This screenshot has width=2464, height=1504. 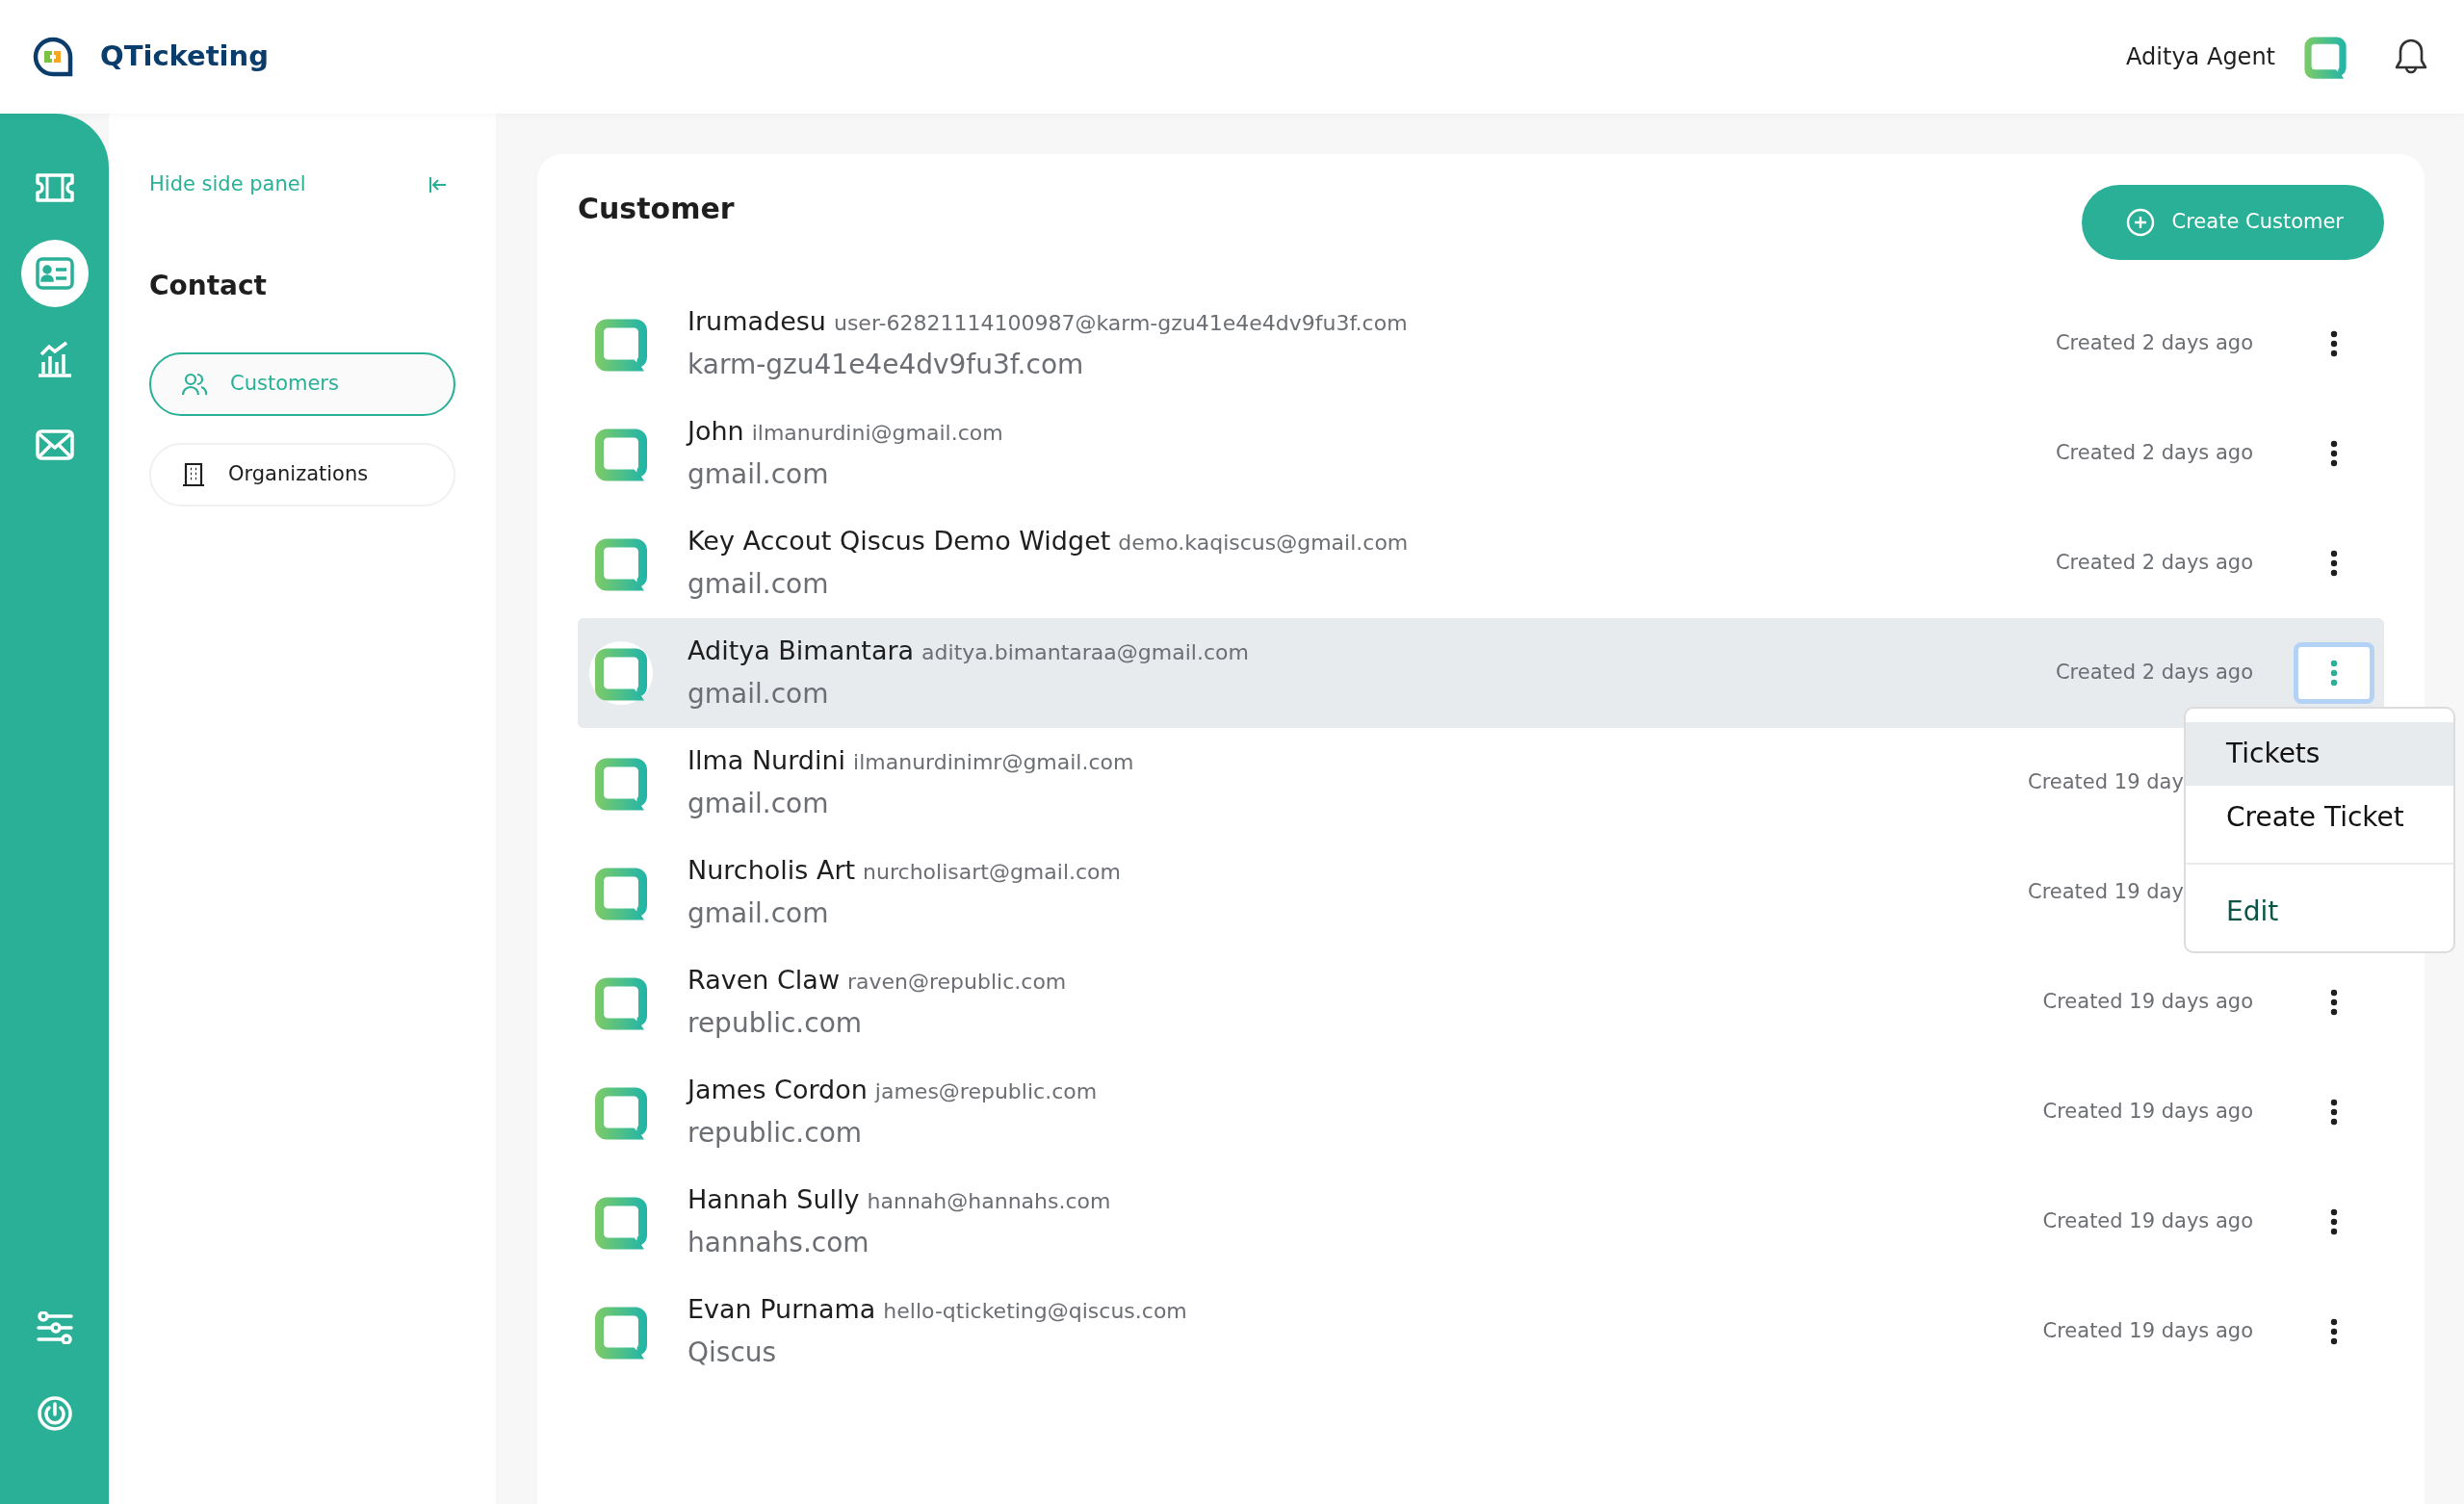 I want to click on customer-domain: Qiscus, so click(x=732, y=1353).